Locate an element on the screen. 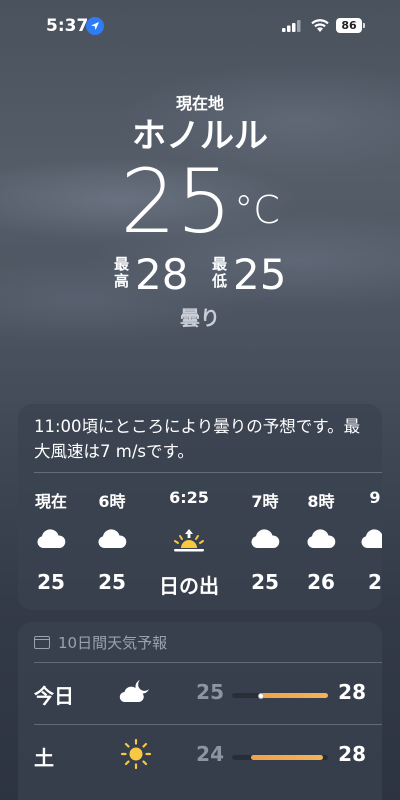 This screenshot has width=400, height=800. status-bar: 5:37 86 is located at coordinates (200, 27).